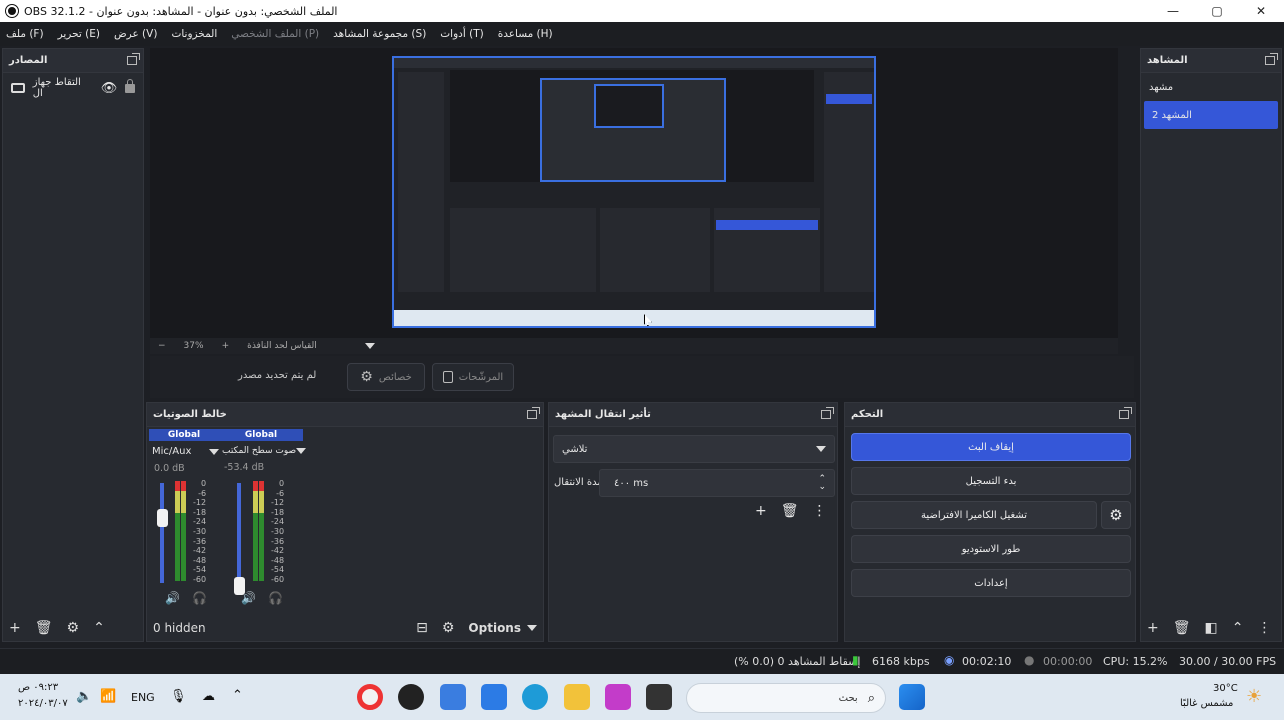  I want to click on search-box: بحث ⌕, so click(786, 698).